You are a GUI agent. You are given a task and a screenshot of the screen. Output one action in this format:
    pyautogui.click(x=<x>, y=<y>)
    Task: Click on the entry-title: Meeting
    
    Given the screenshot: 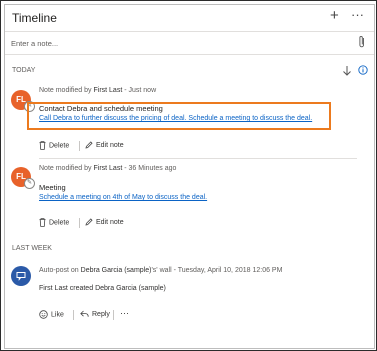 What is the action you would take?
    pyautogui.click(x=52, y=187)
    